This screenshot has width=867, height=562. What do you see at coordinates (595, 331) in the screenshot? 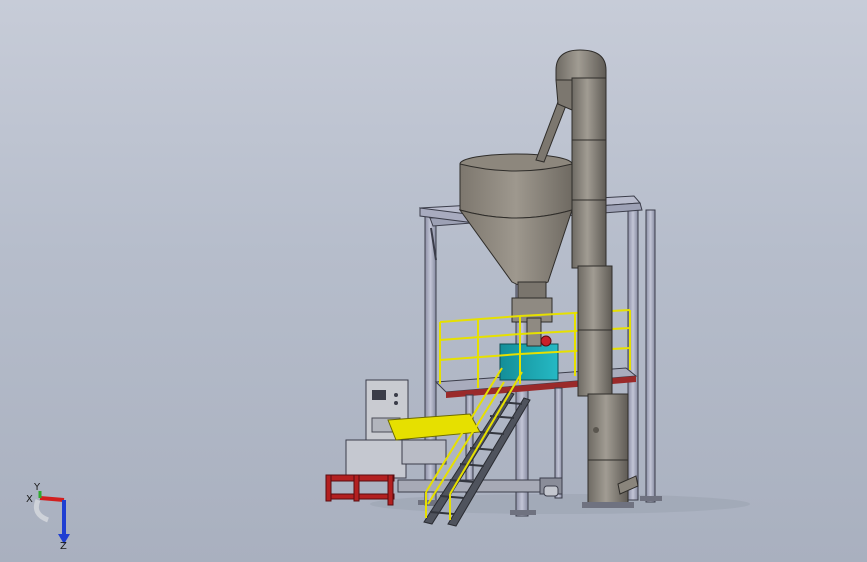
I see `elevator-casing-lower` at bounding box center [595, 331].